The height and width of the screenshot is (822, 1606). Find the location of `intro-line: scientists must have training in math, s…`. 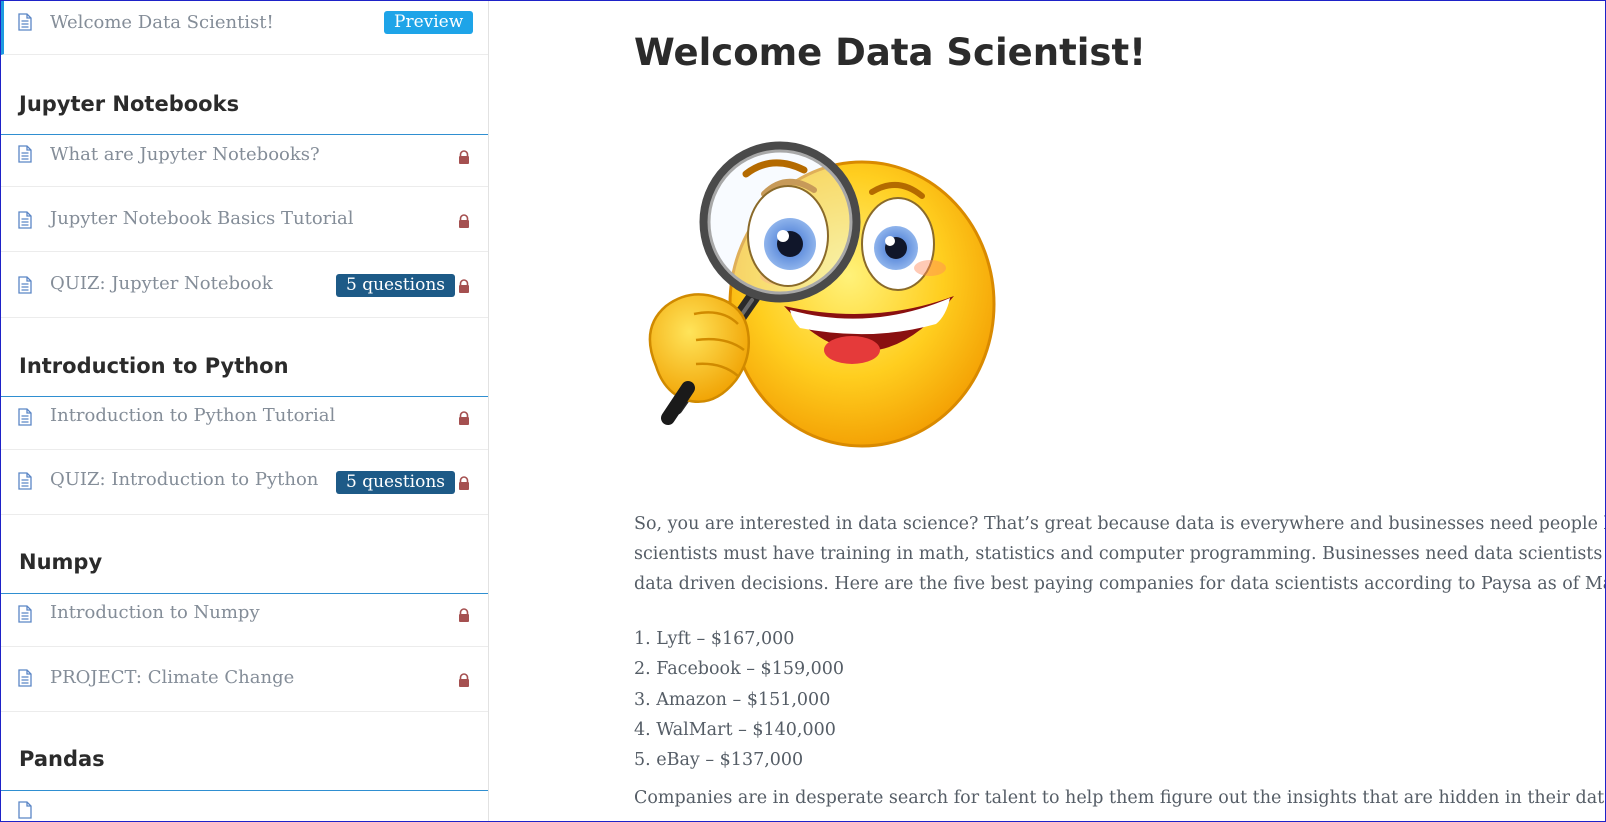

intro-line: scientists must have training in math, s… is located at coordinates (1120, 554).